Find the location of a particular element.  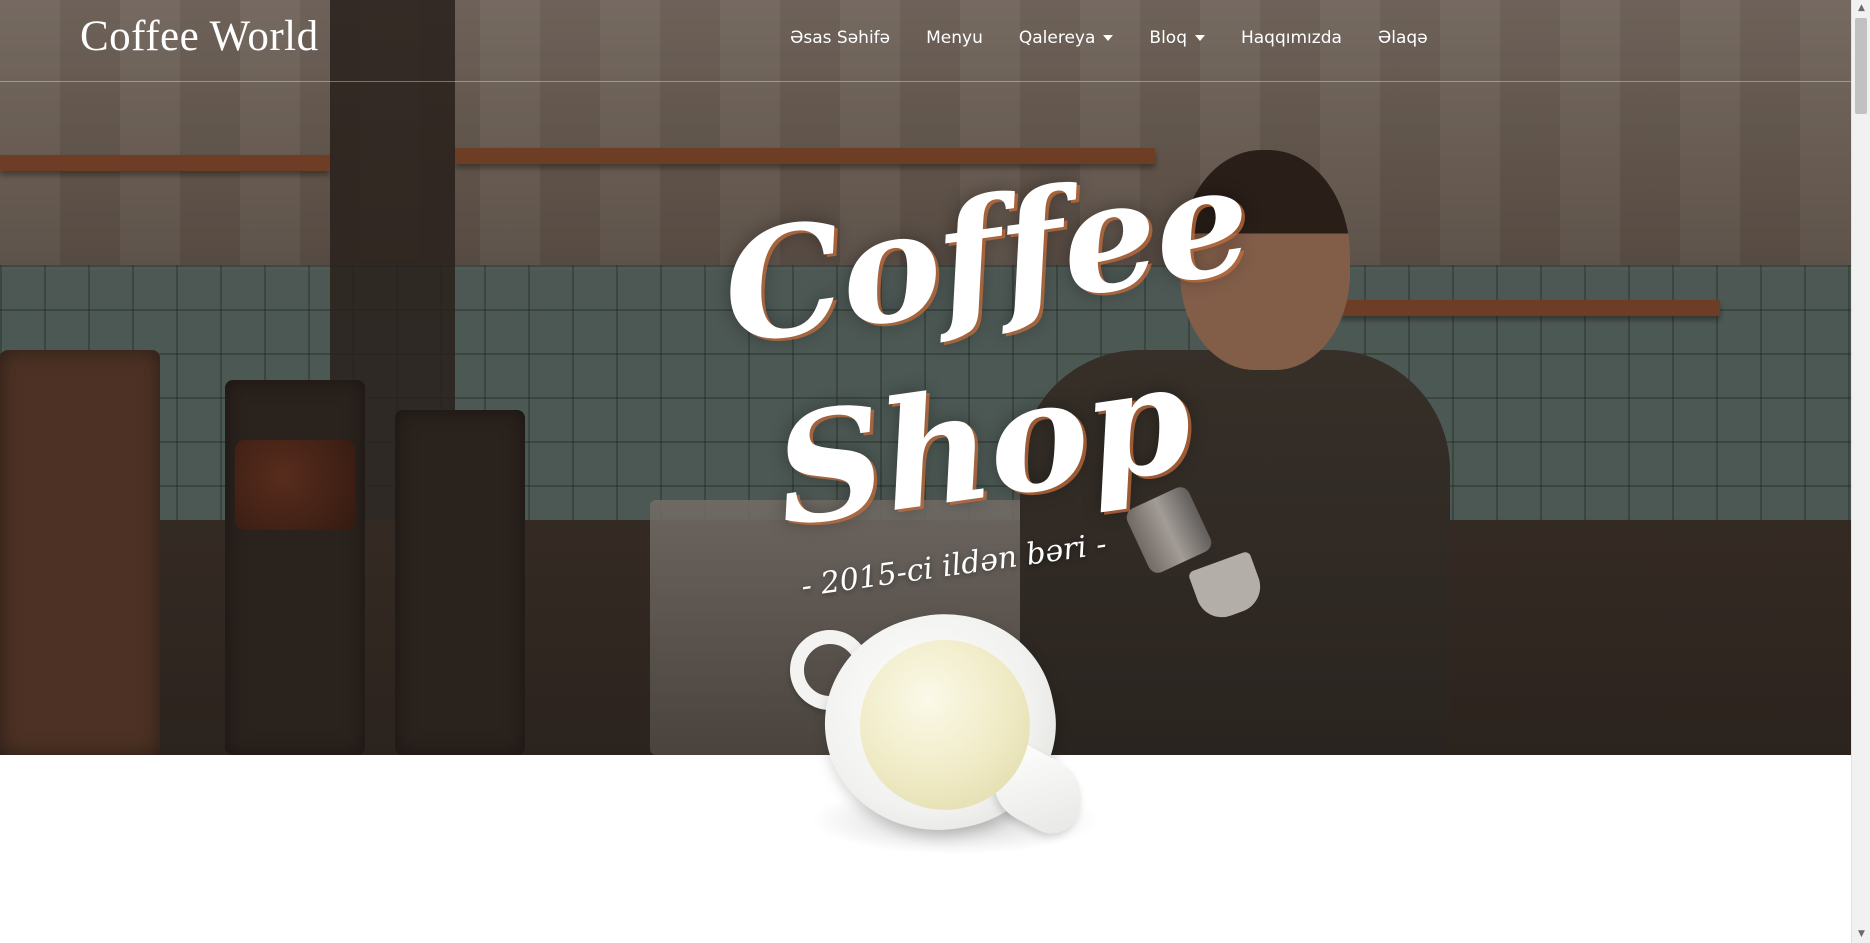

nav-item-label: Menyu is located at coordinates (954, 38).